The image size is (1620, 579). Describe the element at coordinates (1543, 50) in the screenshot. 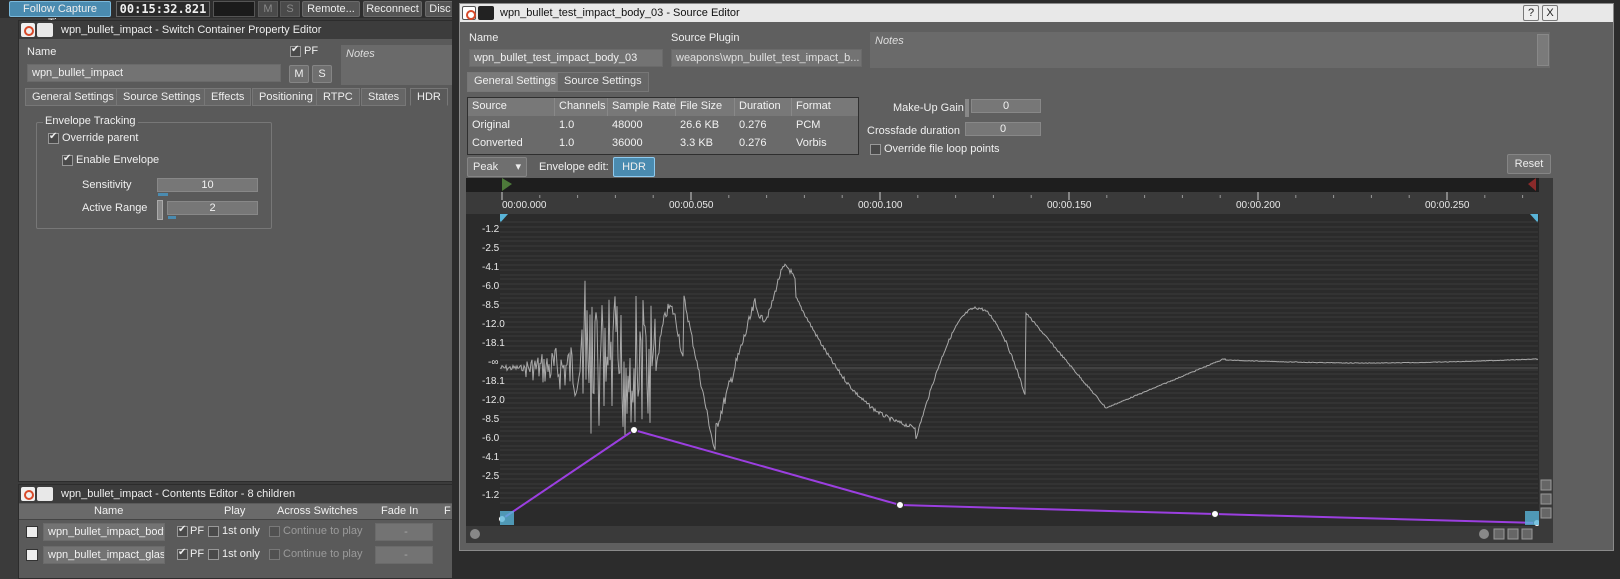

I see `notes-scrollbar` at that location.